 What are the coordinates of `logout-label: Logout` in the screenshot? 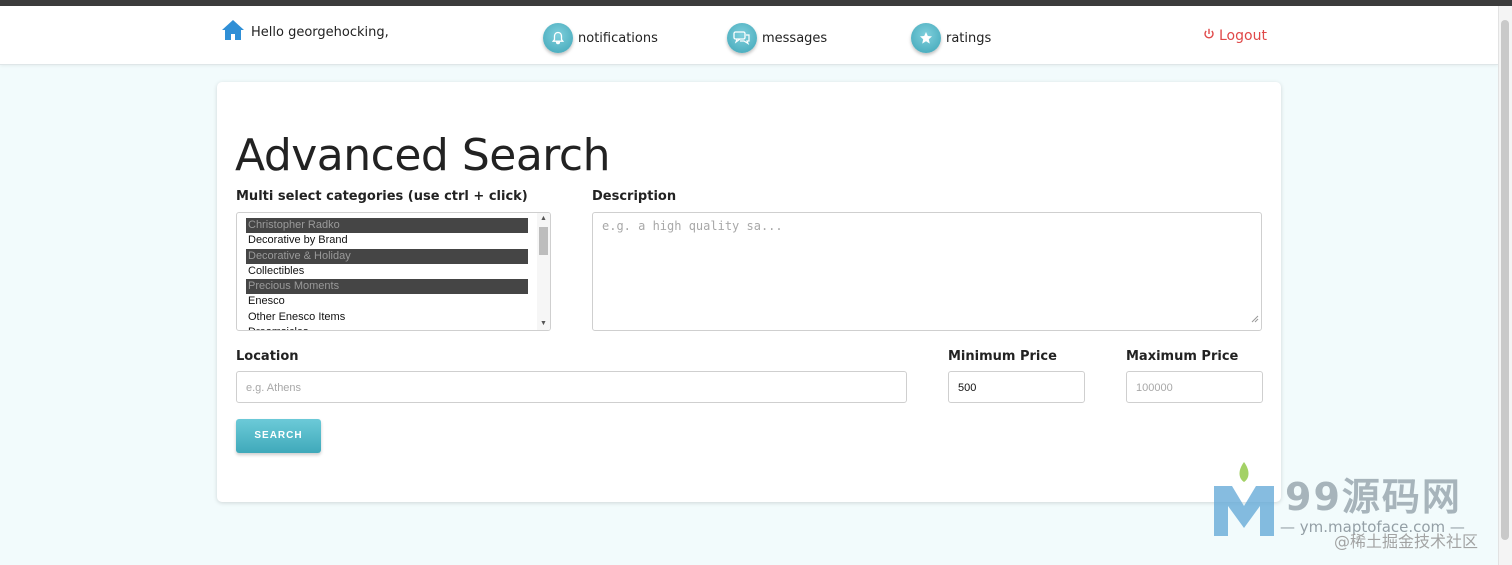 It's located at (1243, 36).